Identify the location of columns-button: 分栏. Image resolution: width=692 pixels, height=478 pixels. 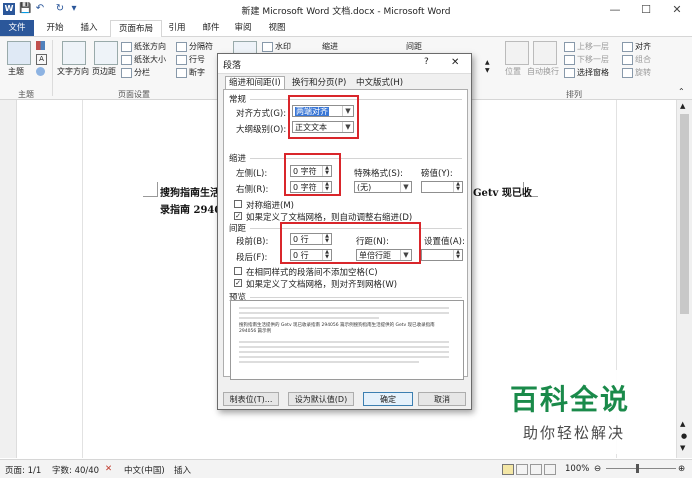
(135, 72).